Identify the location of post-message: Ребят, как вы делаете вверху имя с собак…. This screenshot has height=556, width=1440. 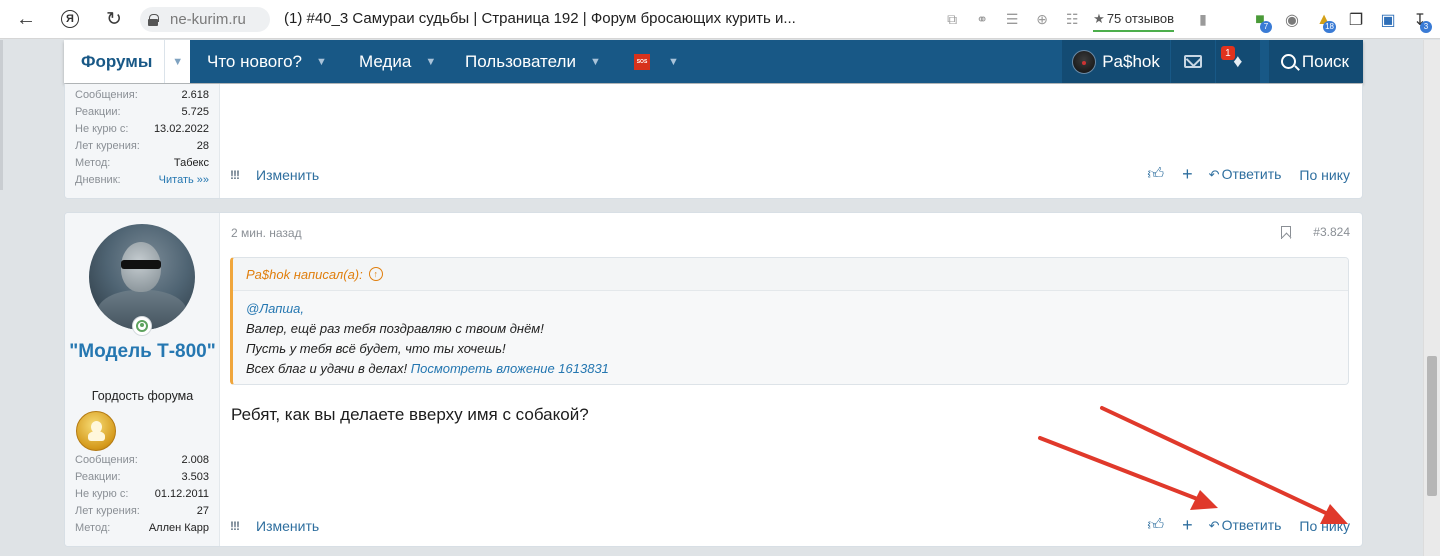
(410, 414).